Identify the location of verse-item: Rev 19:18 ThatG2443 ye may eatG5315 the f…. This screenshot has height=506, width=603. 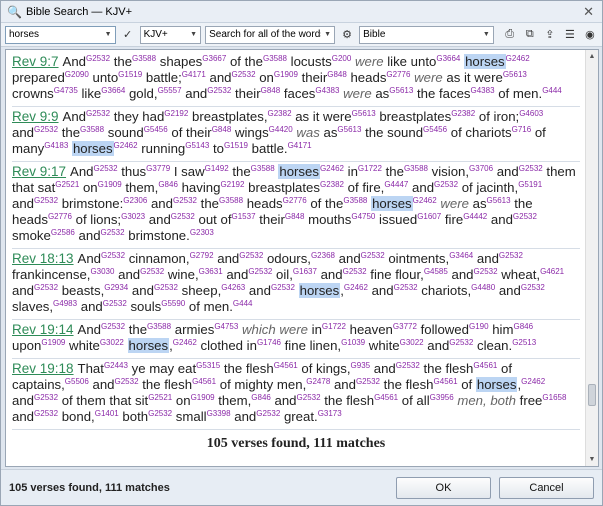
(296, 394).